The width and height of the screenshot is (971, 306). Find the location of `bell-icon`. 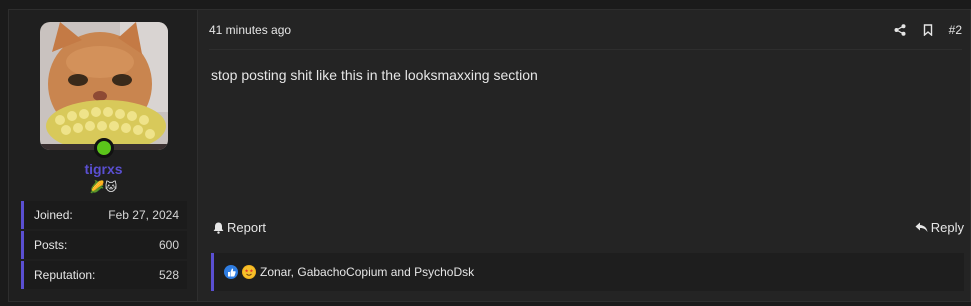

bell-icon is located at coordinates (218, 228).